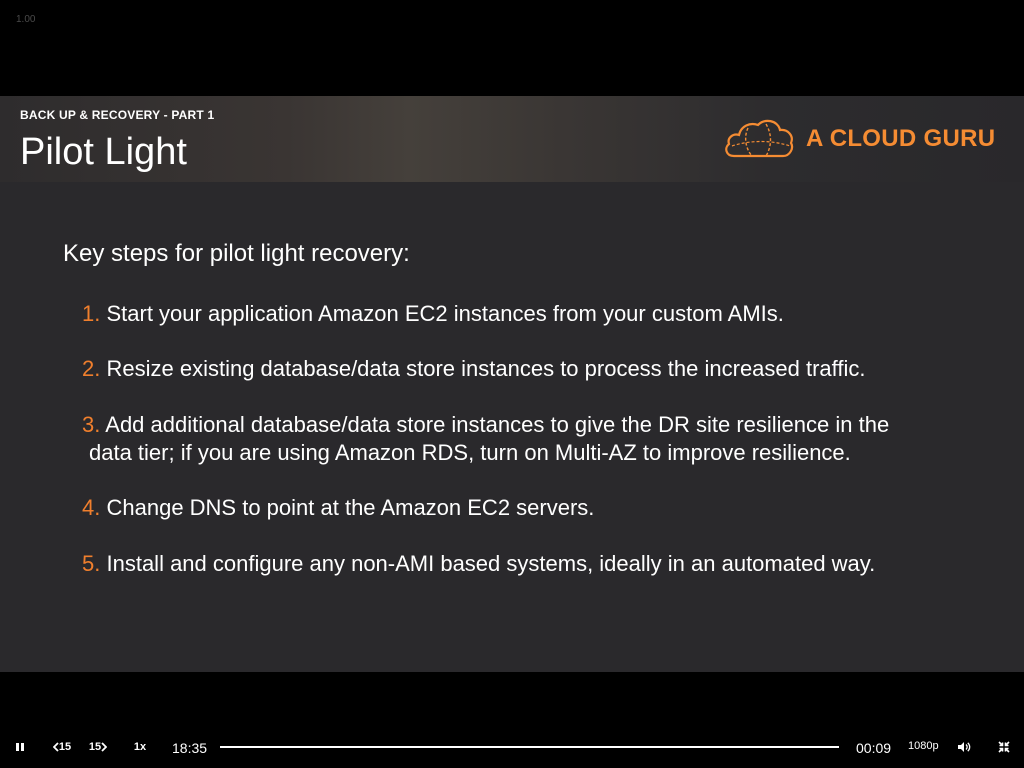 The image size is (1024, 768). I want to click on section-label: BACK UP & RECOVERY - PART 1, so click(117, 115).